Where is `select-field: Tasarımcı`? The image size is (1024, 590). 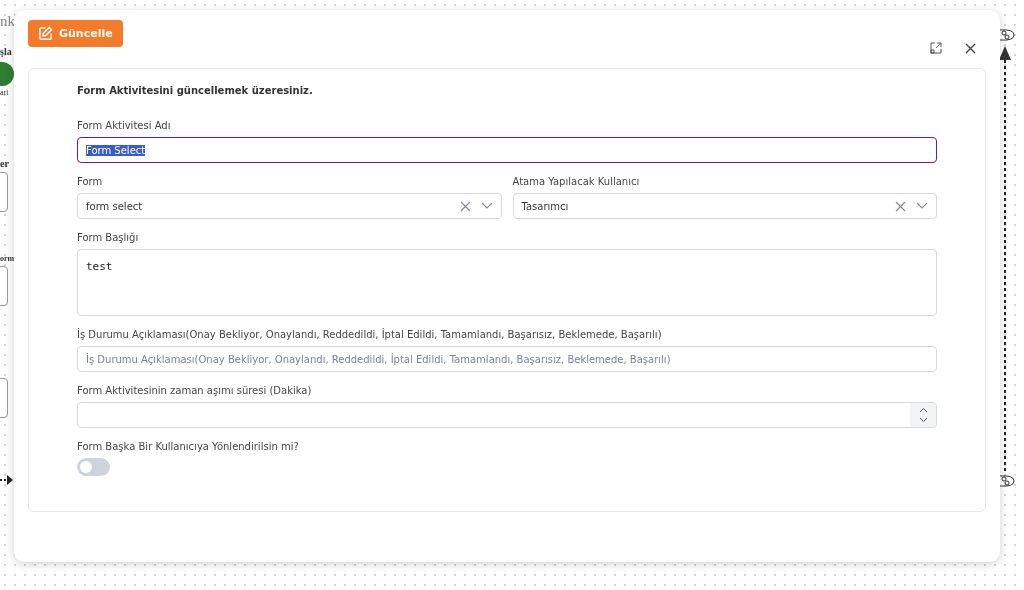
select-field: Tasarımcı is located at coordinates (724, 206).